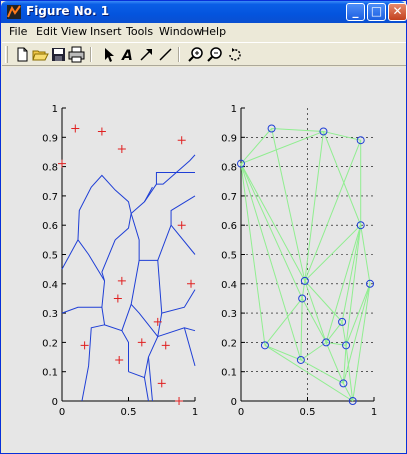 This screenshot has width=407, height=454. I want to click on toolbar: A, so click(204, 54).